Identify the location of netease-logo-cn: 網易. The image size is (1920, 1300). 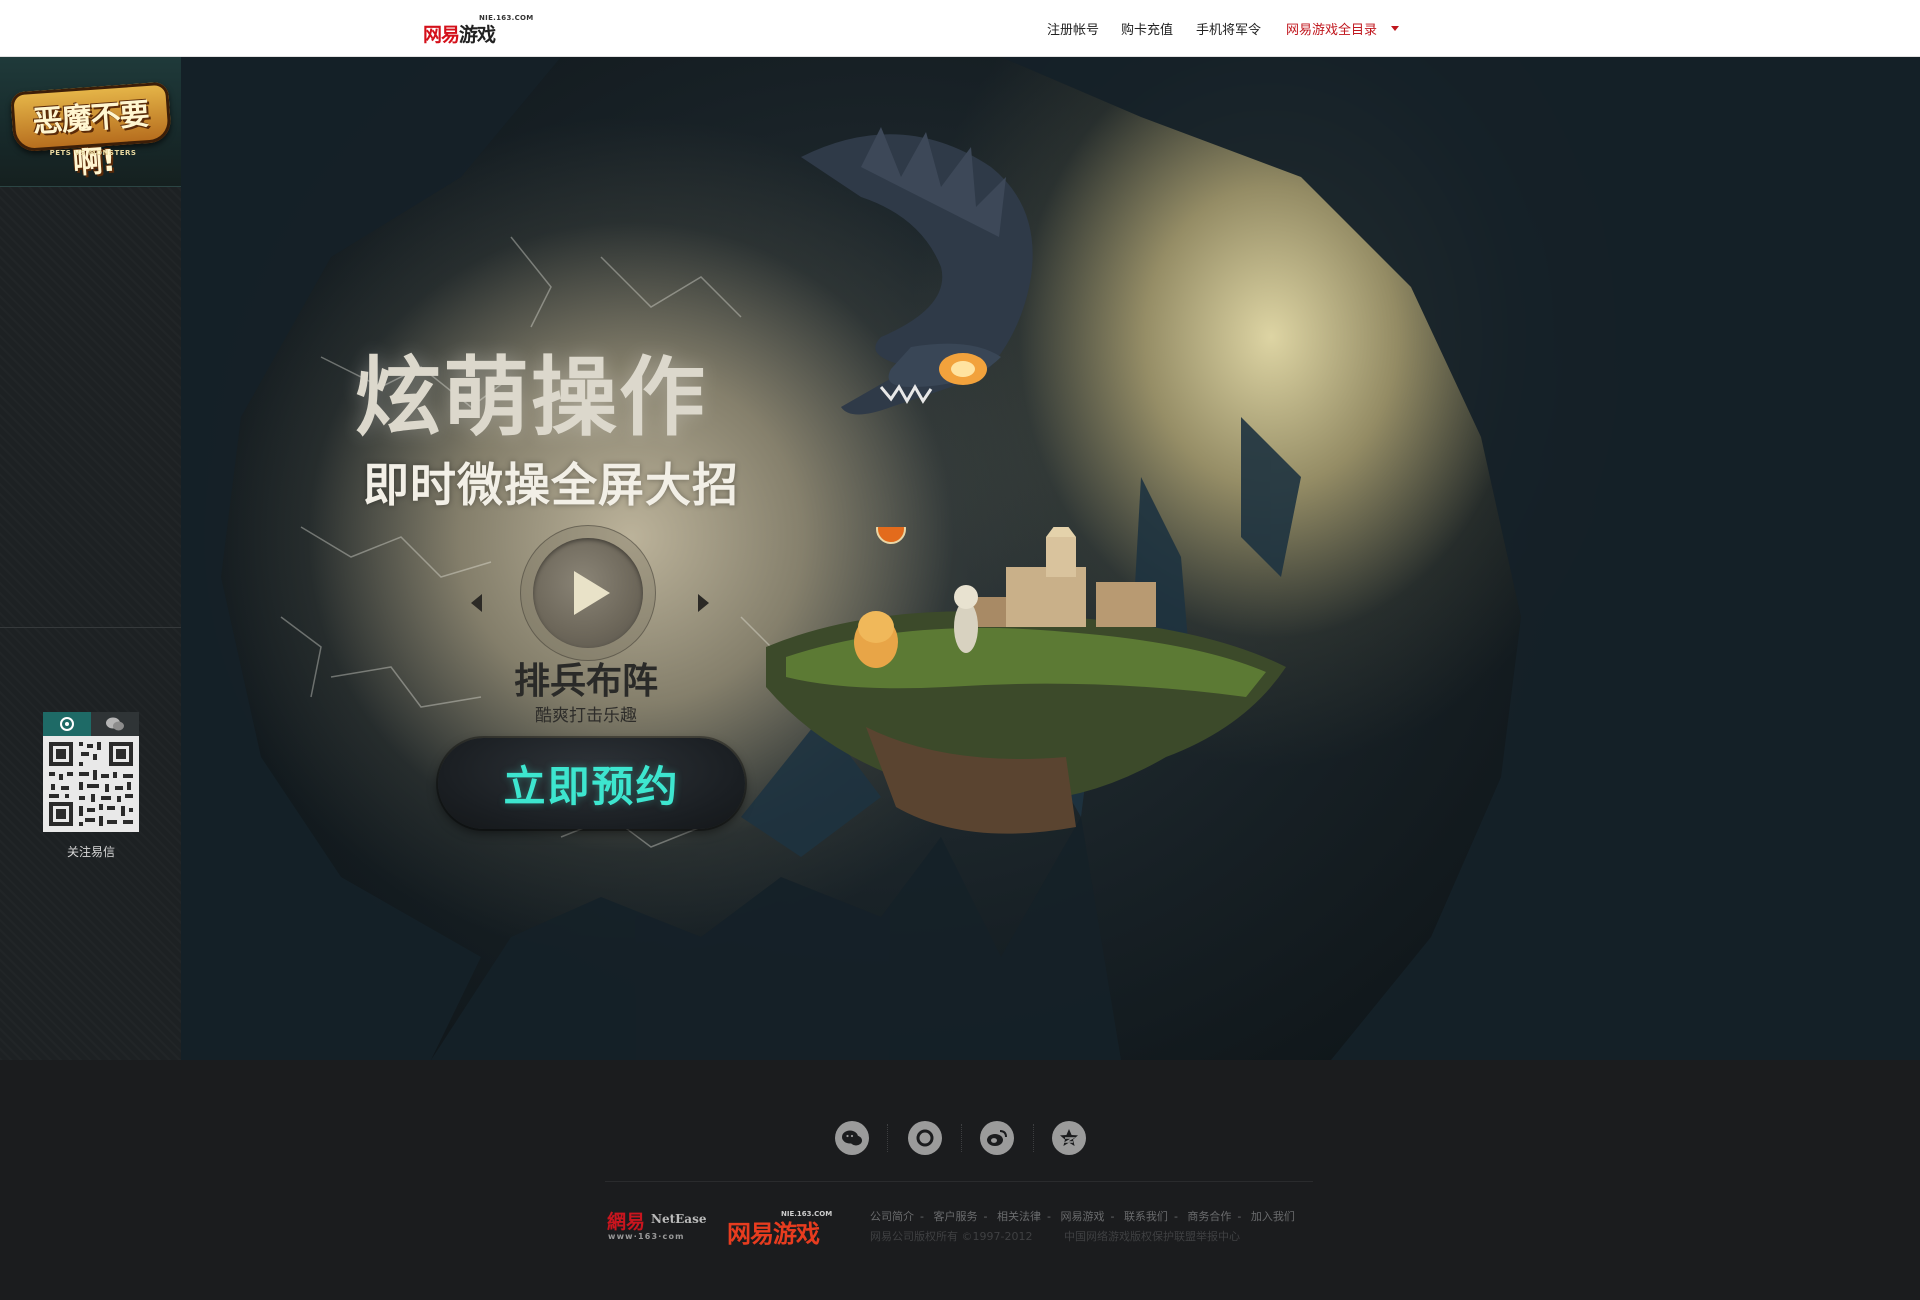
(626, 1222).